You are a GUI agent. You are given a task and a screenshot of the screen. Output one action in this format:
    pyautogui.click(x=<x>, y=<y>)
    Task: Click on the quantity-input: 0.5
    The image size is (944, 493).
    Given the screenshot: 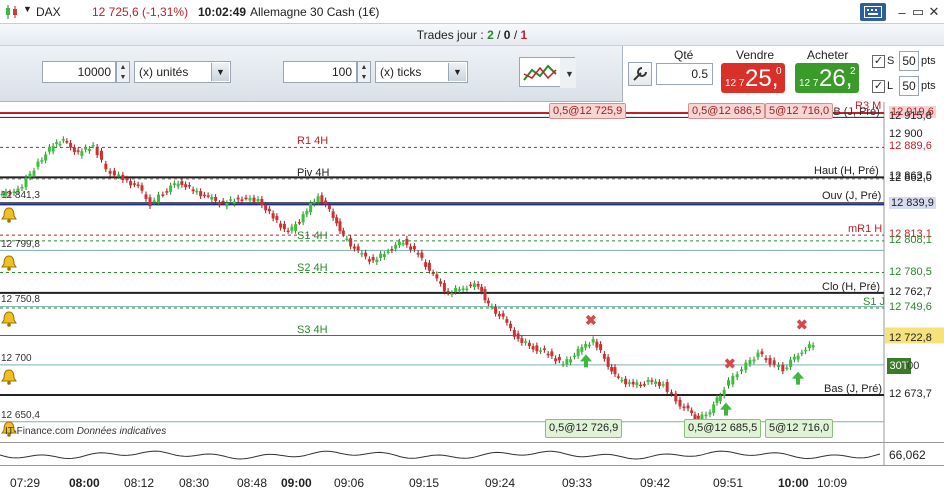 What is the action you would take?
    pyautogui.click(x=684, y=74)
    